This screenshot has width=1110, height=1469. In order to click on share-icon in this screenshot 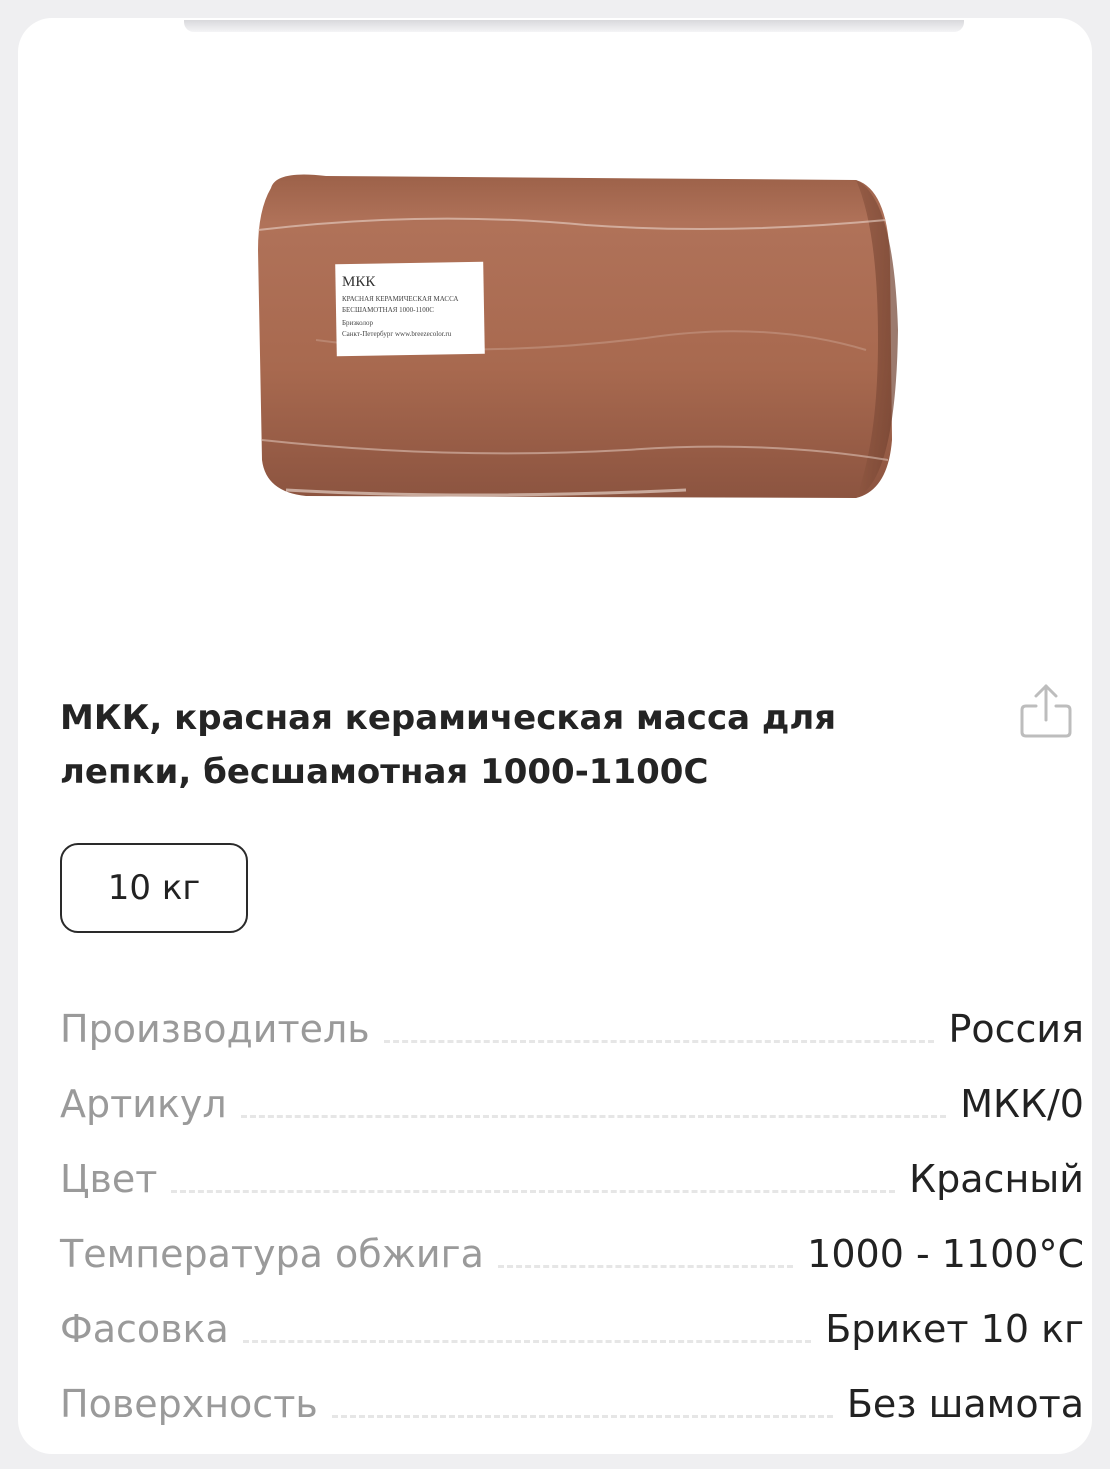, I will do `click(1046, 711)`.